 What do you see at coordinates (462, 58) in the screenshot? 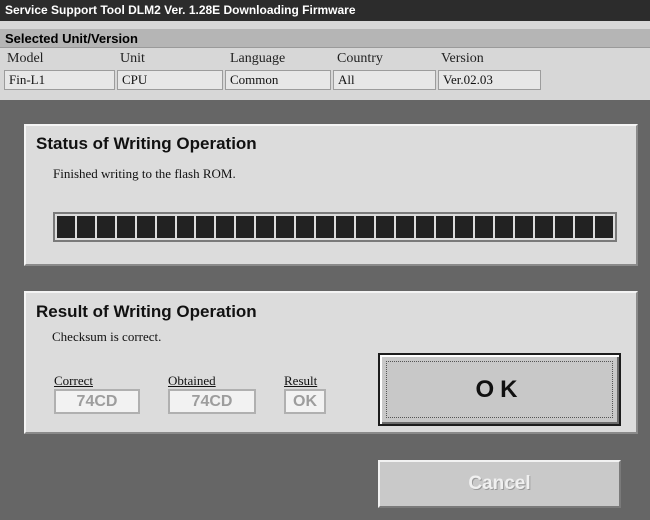
I see `version-label: Version` at bounding box center [462, 58].